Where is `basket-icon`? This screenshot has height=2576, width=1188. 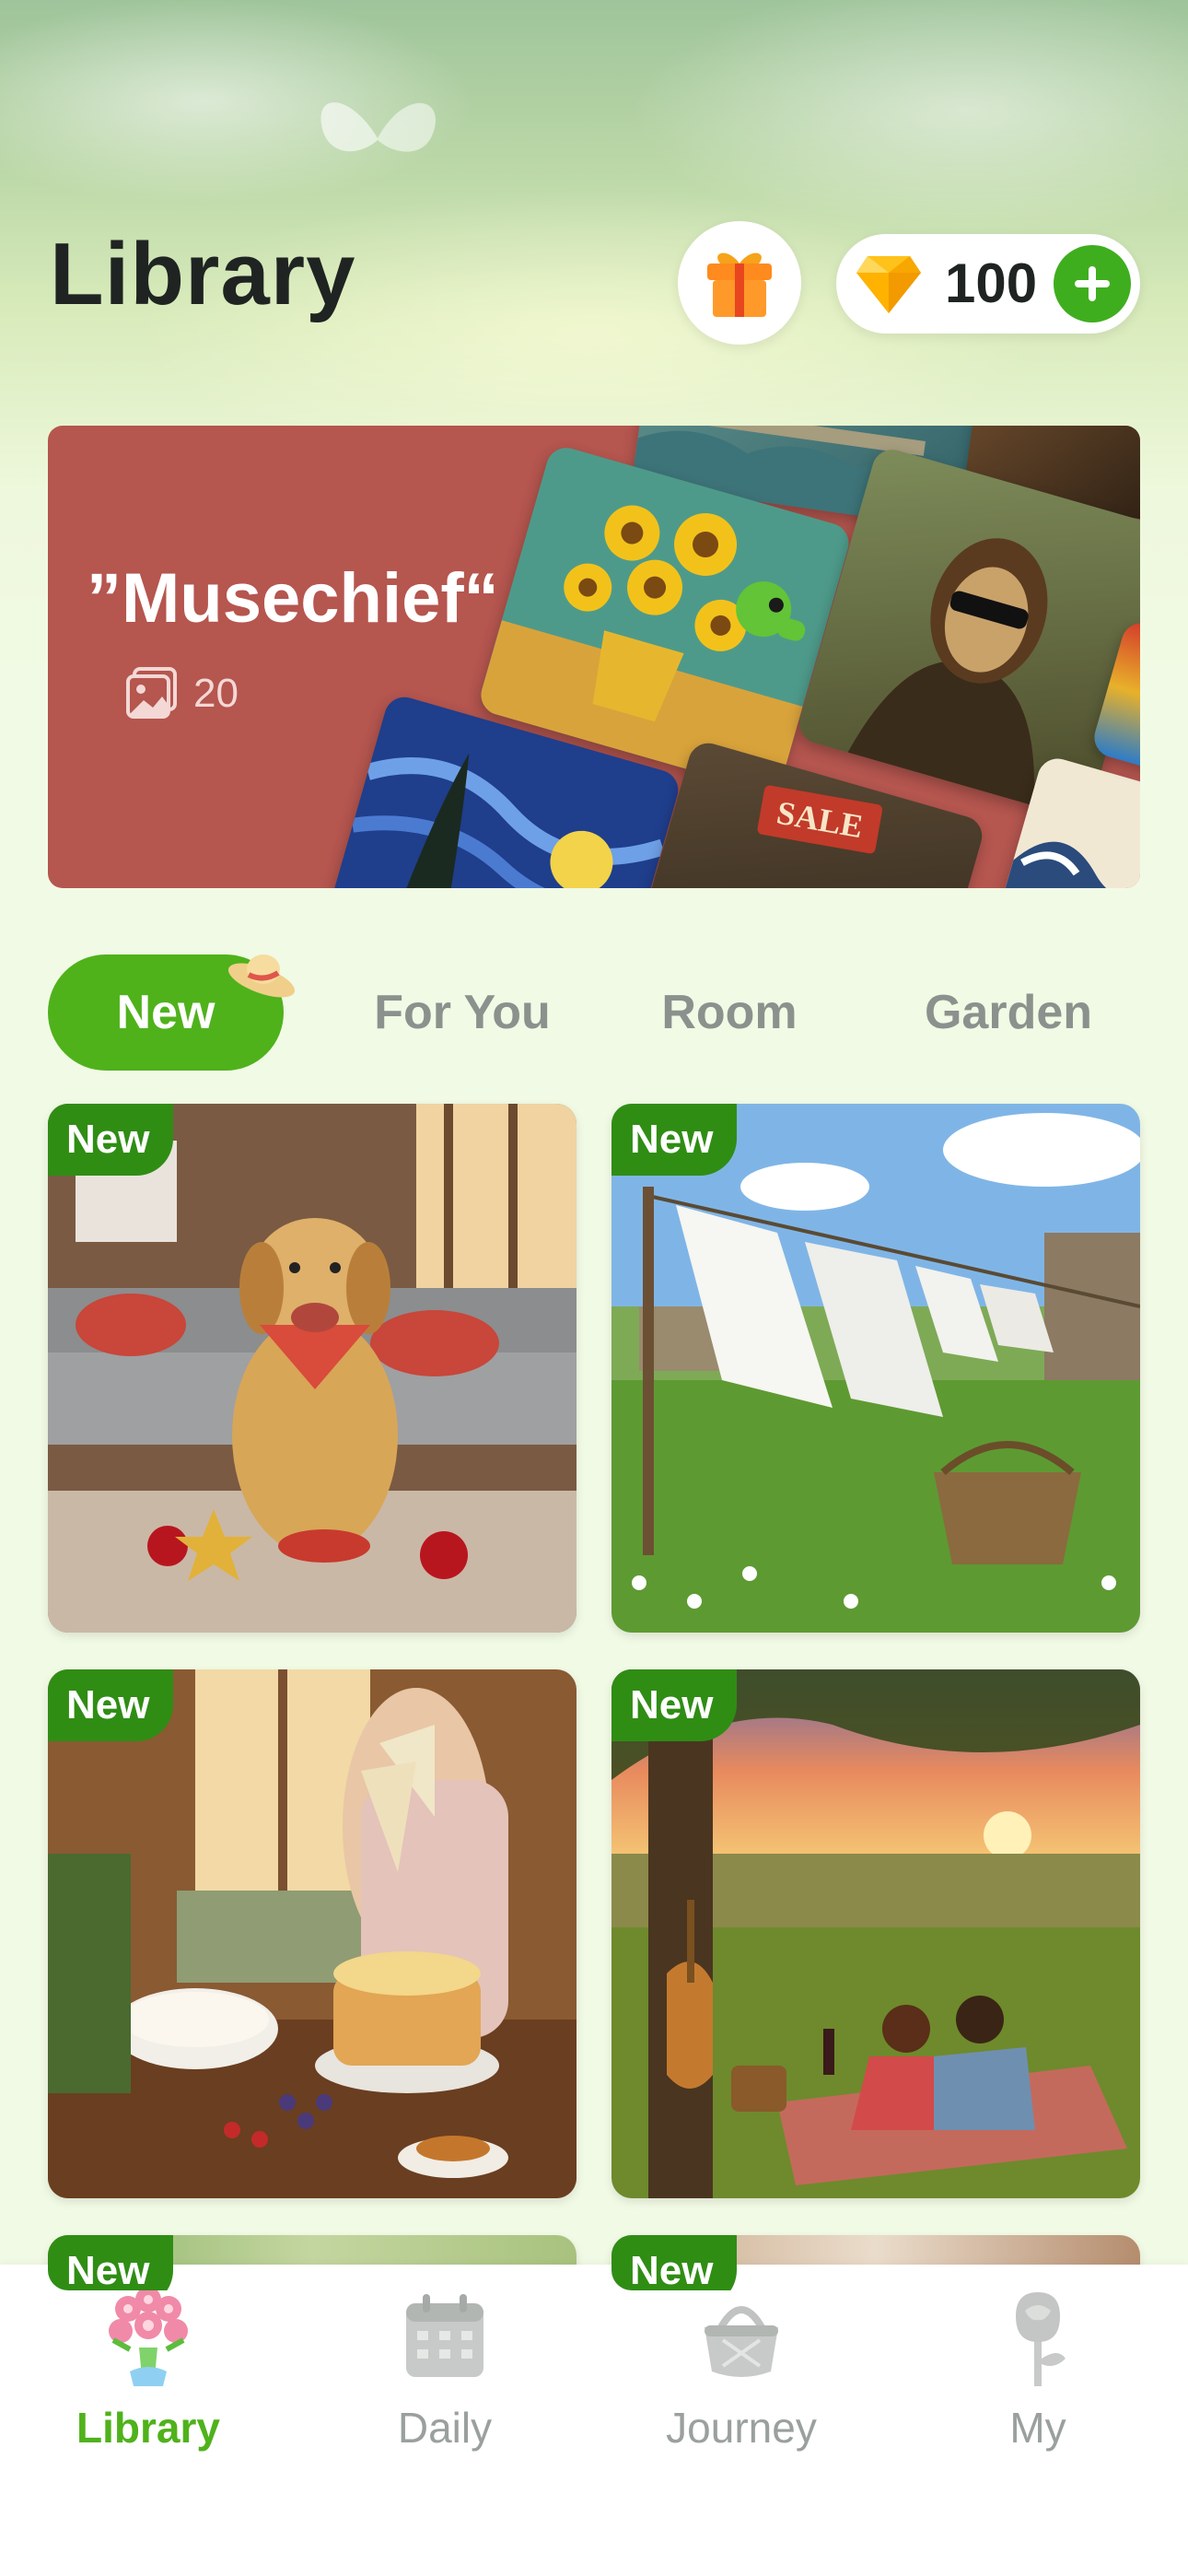
basket-icon is located at coordinates (741, 2341).